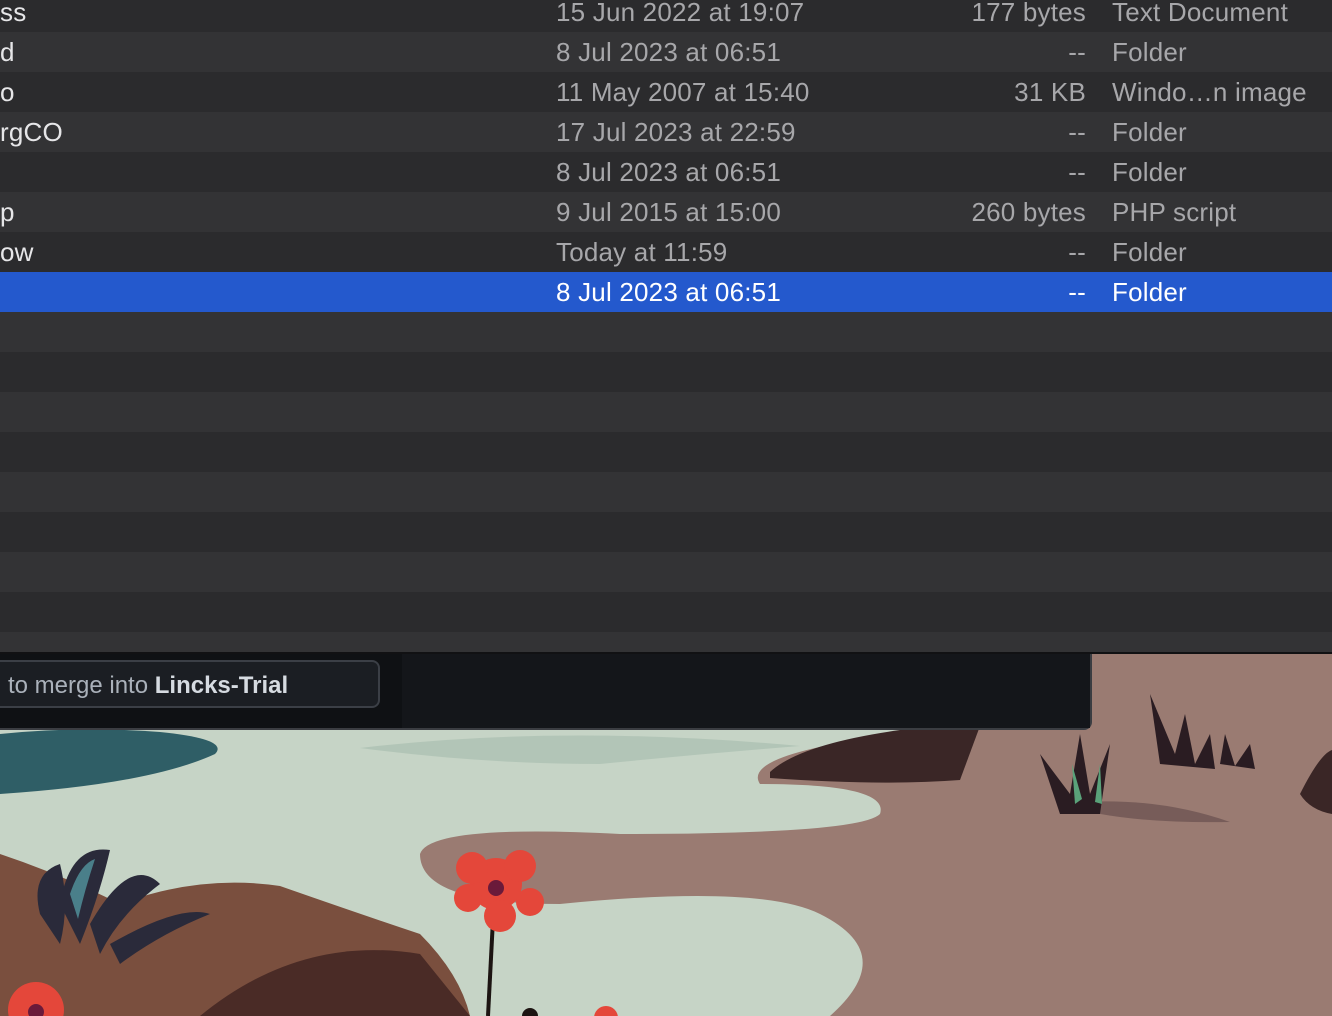 The image size is (1332, 1016). What do you see at coordinates (746, 691) in the screenshot?
I see `panel-right-section` at bounding box center [746, 691].